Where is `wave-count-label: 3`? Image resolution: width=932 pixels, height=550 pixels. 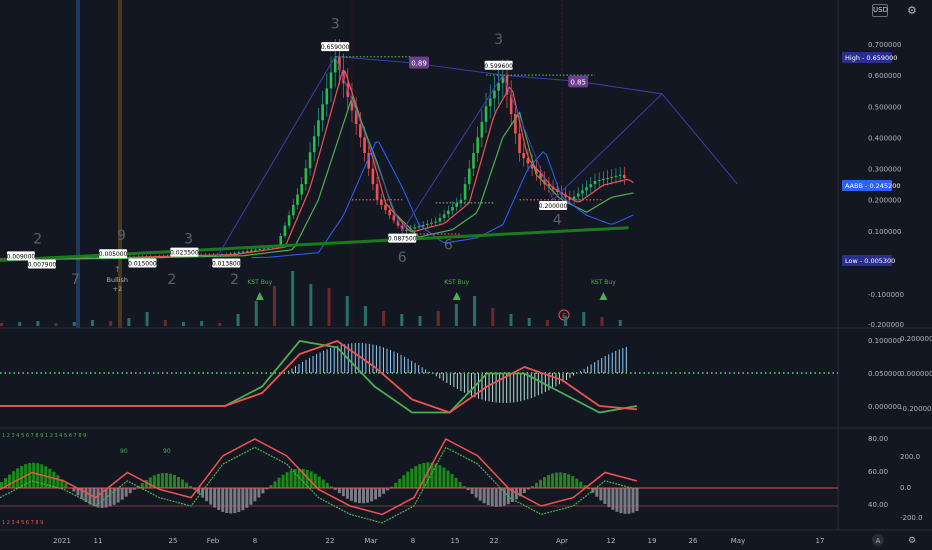 wave-count-label: 3 is located at coordinates (498, 40).